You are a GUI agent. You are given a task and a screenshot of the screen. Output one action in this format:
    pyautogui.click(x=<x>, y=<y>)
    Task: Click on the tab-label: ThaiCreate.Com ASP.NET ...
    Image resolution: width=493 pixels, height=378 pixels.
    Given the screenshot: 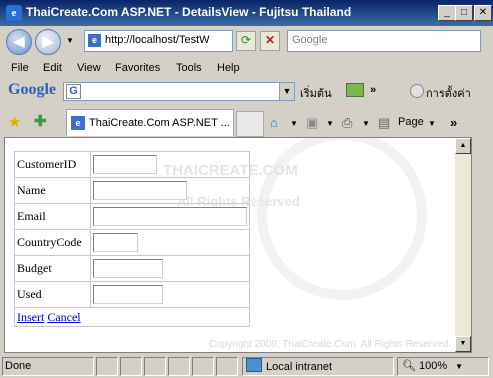 What is the action you would take?
    pyautogui.click(x=159, y=123)
    